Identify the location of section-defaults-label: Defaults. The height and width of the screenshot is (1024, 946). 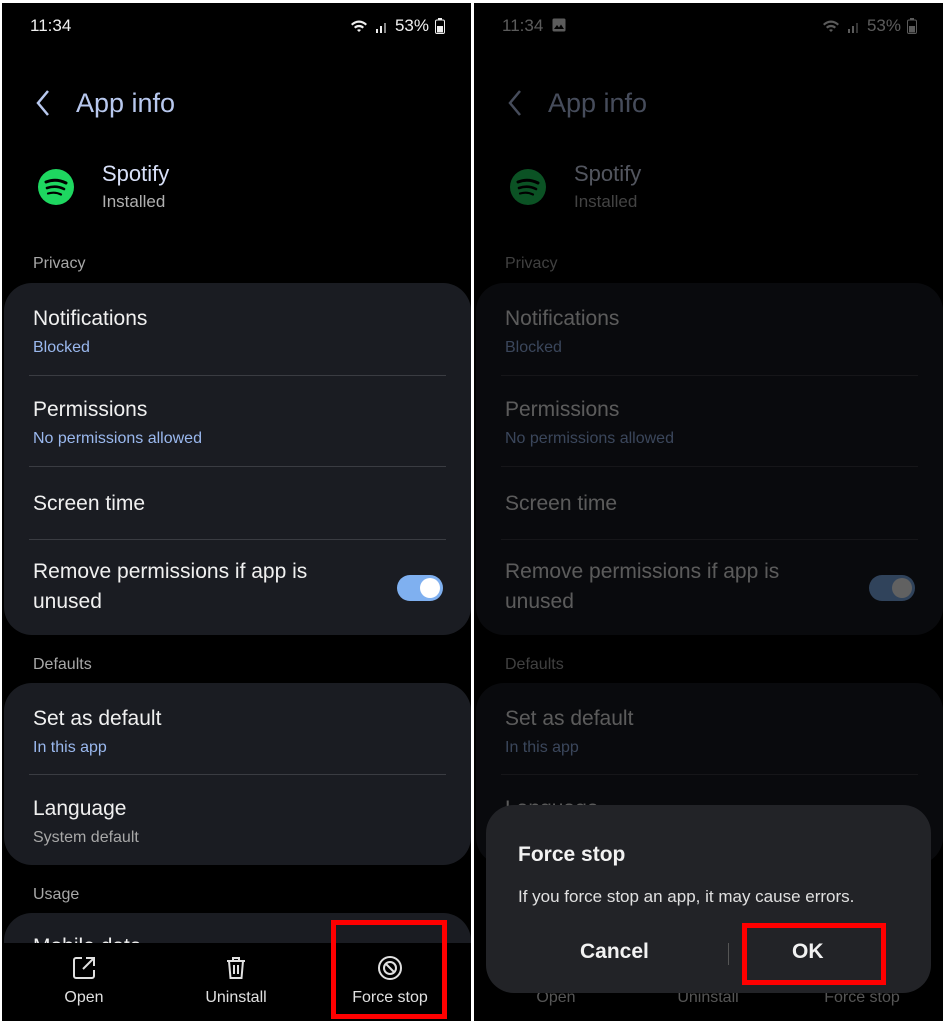
(62, 664).